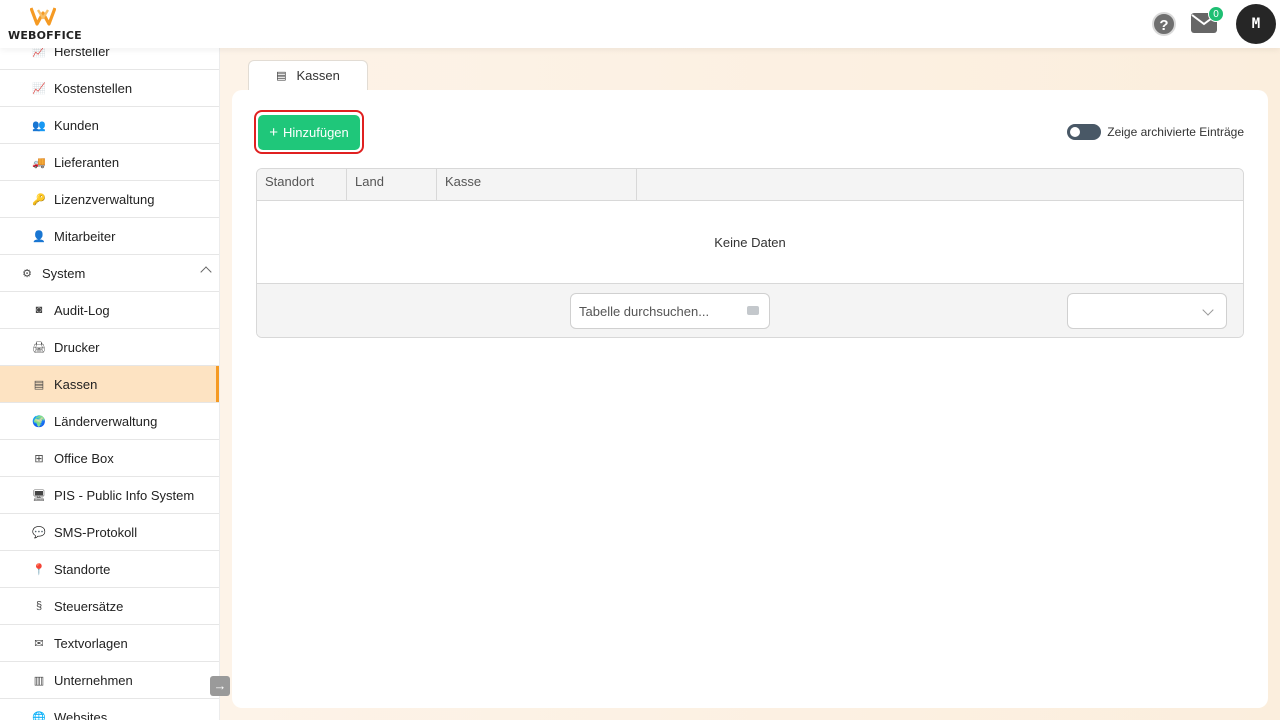 The image size is (1280, 720). What do you see at coordinates (39, 125) in the screenshot?
I see `users-icon: 👥` at bounding box center [39, 125].